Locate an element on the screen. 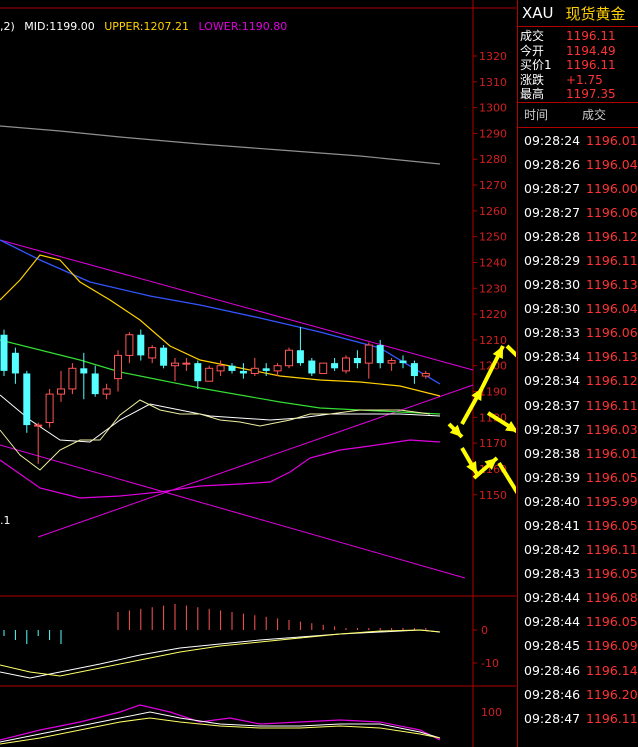 This screenshot has width=638, height=747. price-axis-label: 1210 is located at coordinates (493, 340).